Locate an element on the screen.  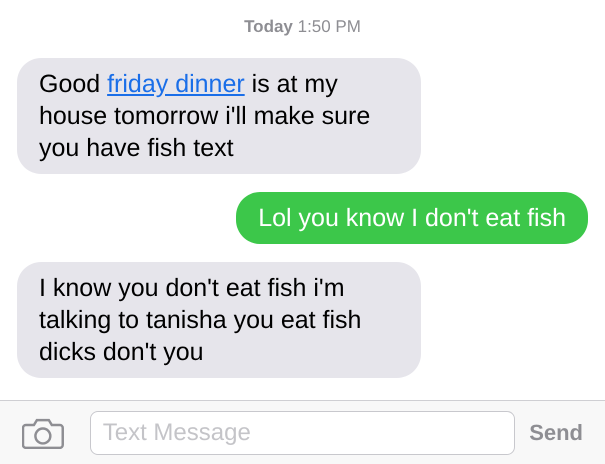
link: friday dinner is located at coordinates (176, 84).